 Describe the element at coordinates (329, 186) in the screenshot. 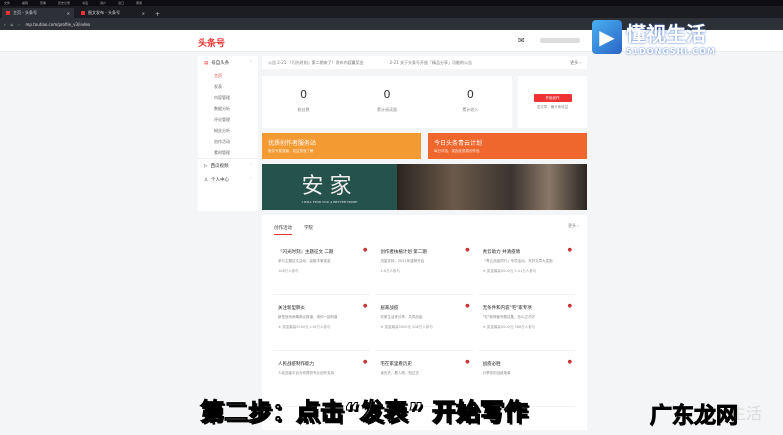

I see `hero-title: 安家` at that location.